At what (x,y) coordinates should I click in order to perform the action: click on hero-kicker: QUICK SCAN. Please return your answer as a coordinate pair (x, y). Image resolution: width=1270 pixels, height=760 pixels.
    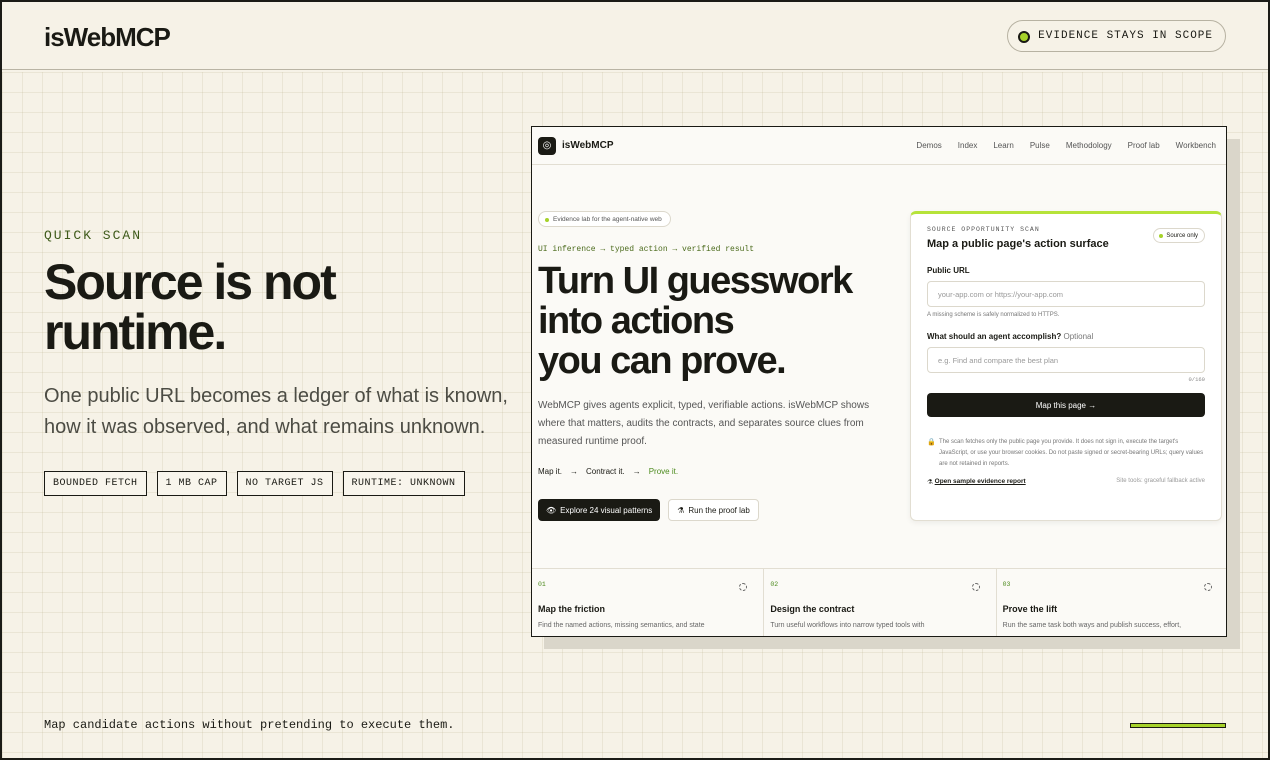
    Looking at the image, I should click on (93, 235).